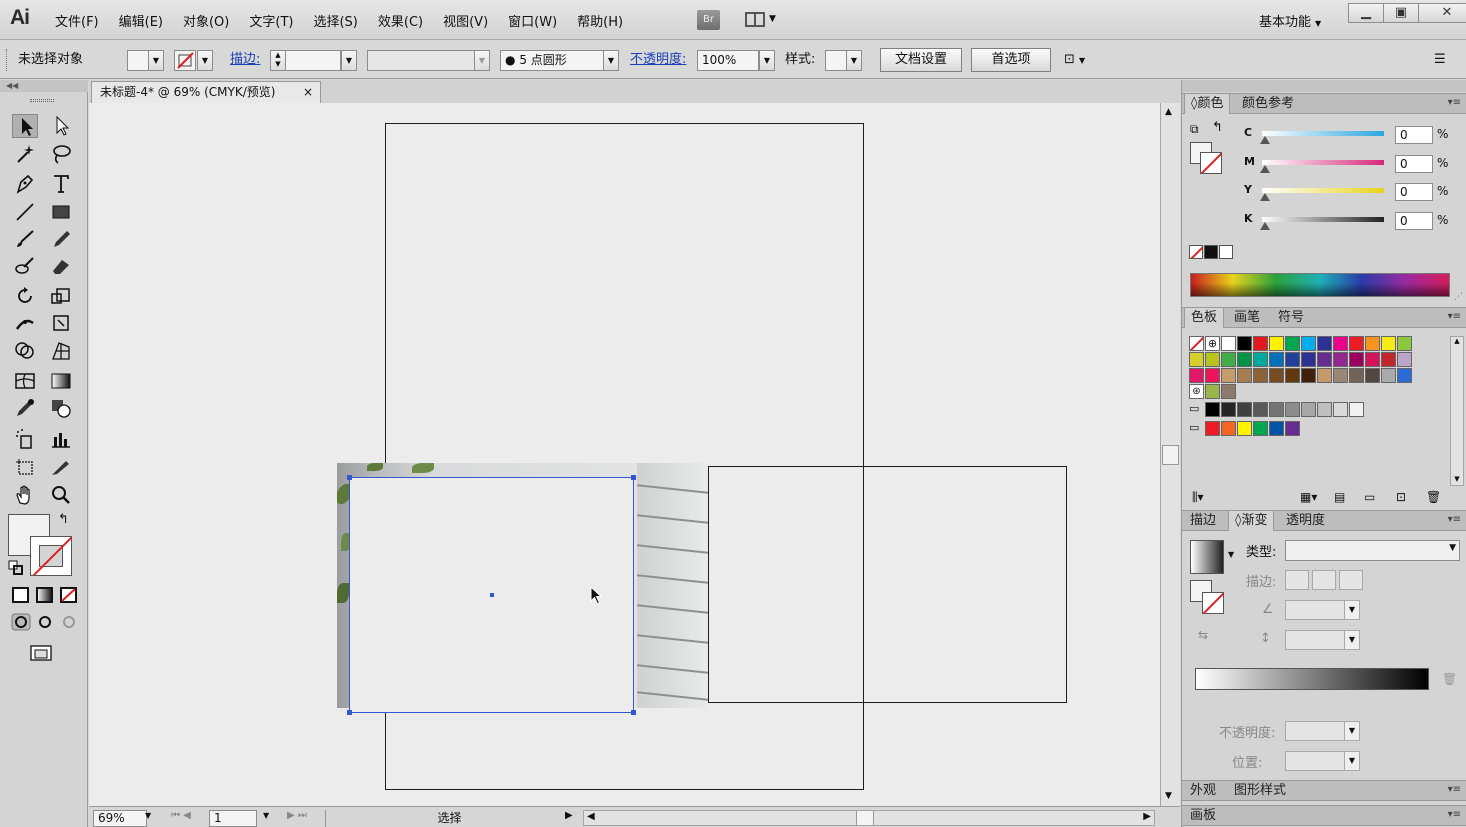 The height and width of the screenshot is (827, 1466). I want to click on stroke-color-box, so click(1211, 163).